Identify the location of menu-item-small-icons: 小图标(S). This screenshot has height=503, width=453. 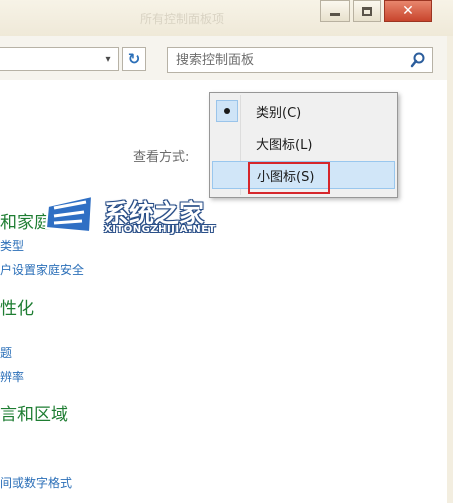
(303, 175).